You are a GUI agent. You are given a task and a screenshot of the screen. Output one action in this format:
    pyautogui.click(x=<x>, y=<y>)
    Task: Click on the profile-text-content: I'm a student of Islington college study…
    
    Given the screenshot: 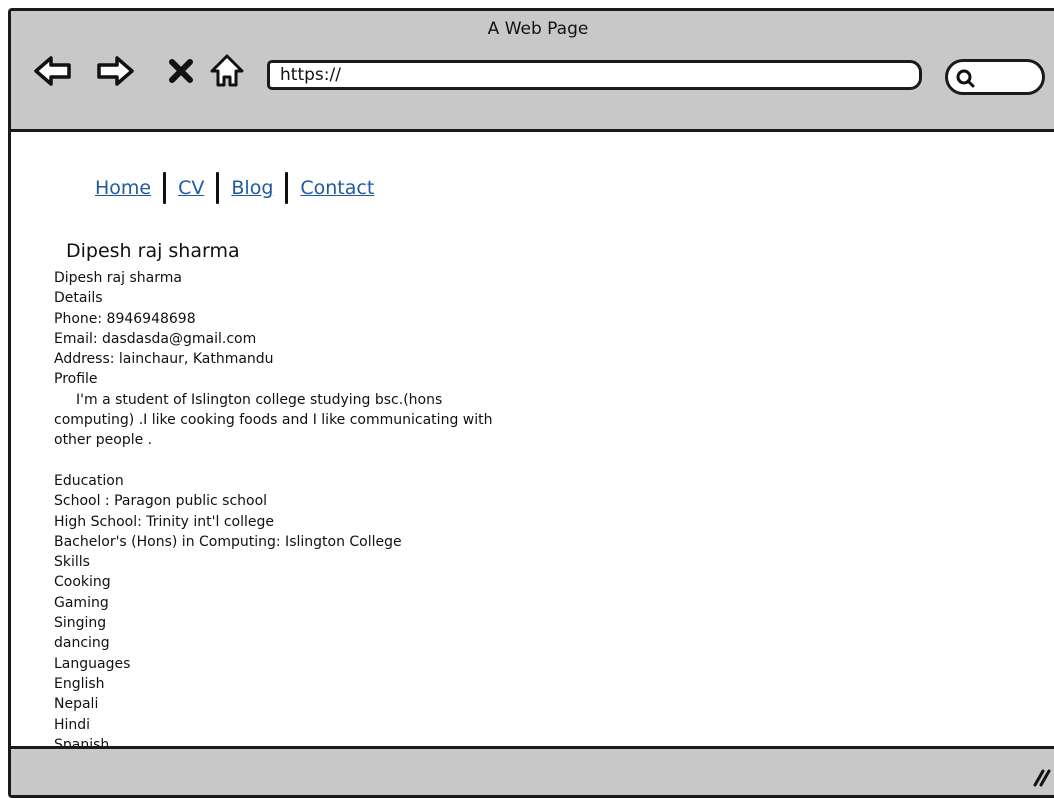 What is the action you would take?
    pyautogui.click(x=273, y=420)
    